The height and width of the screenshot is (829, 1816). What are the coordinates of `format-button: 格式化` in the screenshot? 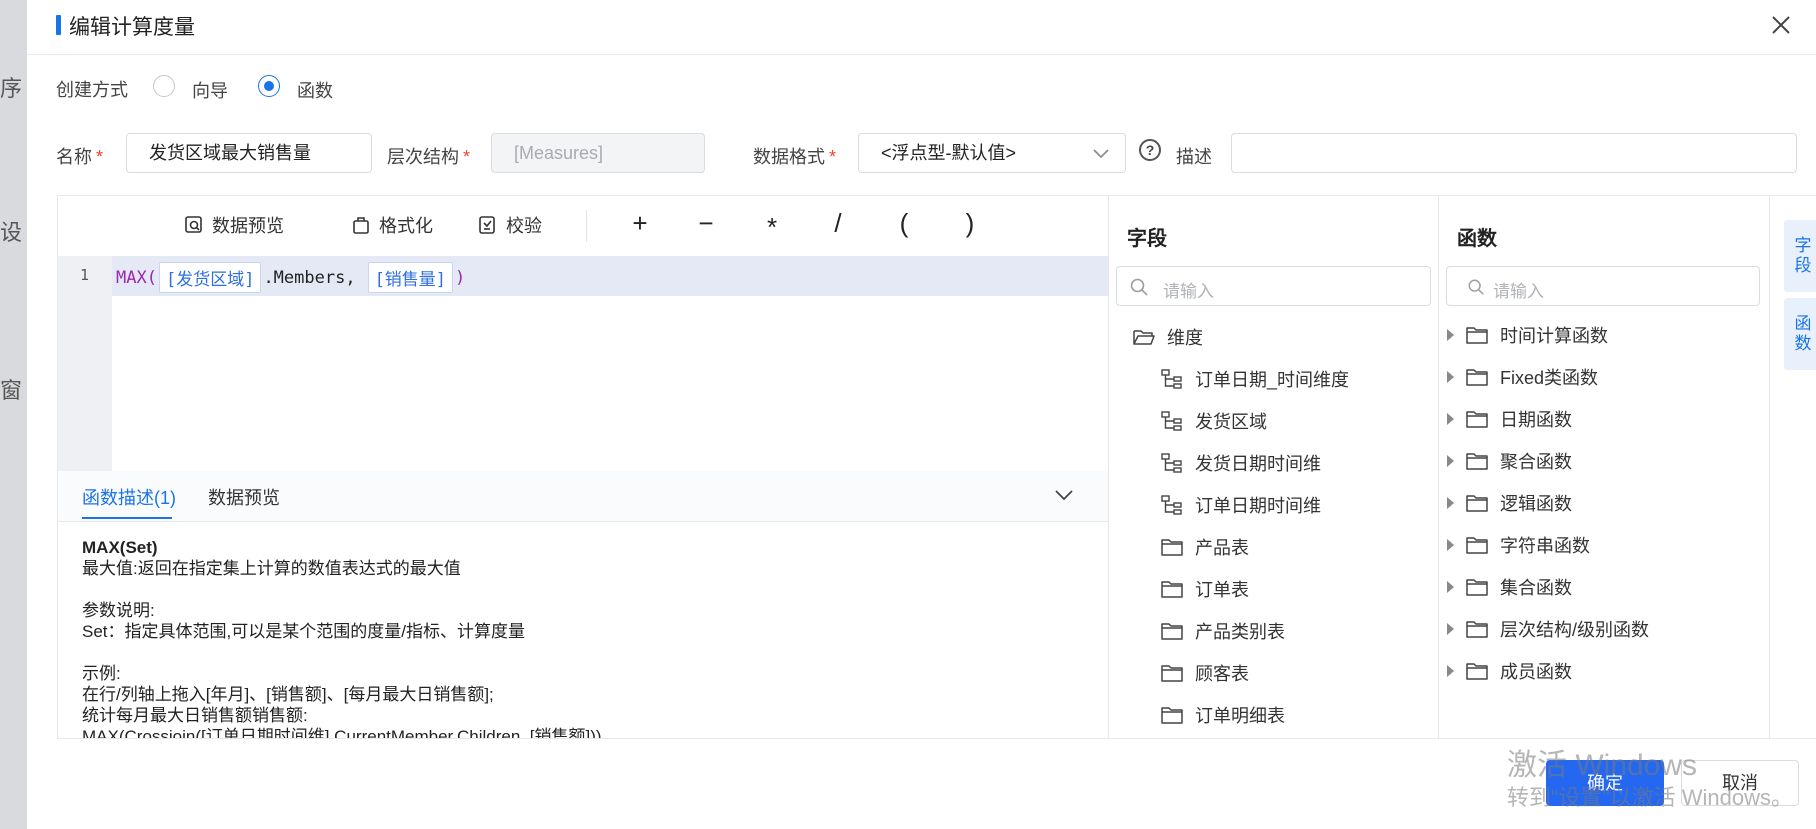 It's located at (392, 225).